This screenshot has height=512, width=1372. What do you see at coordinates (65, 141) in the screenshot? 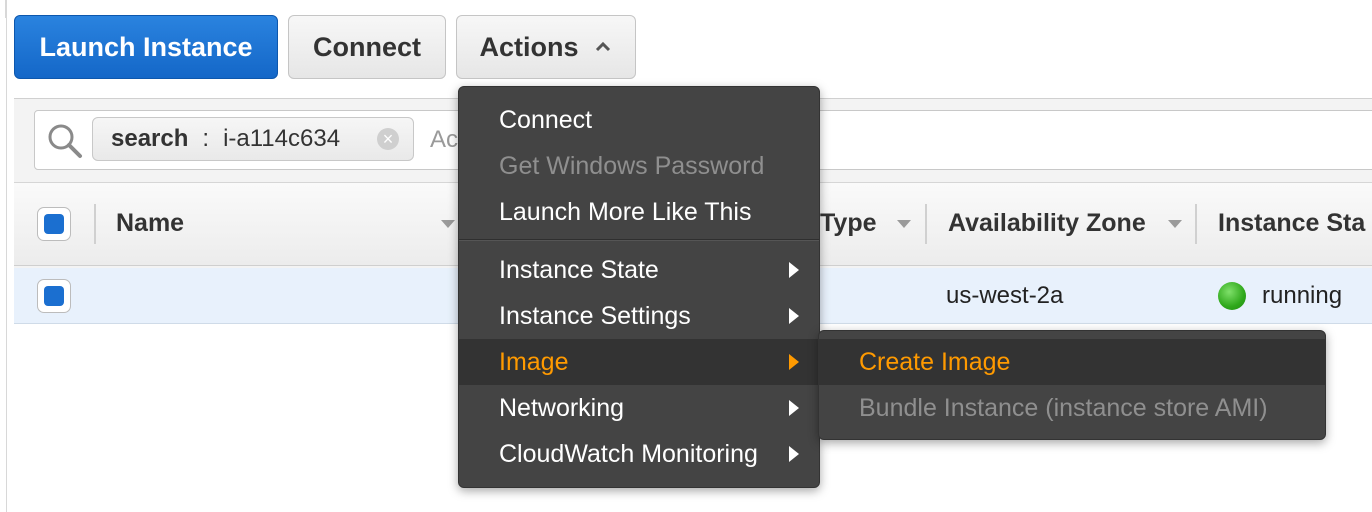
I see `search-icon` at bounding box center [65, 141].